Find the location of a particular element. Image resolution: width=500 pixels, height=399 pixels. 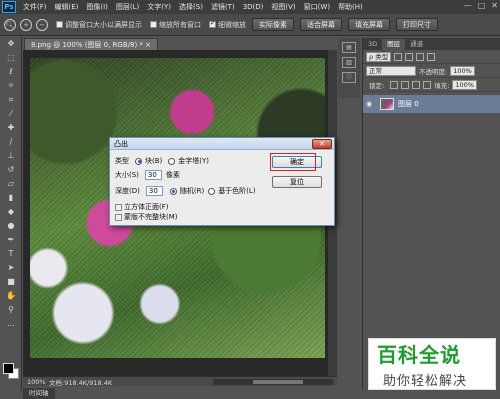

menu-edit: 编辑(E) is located at coordinates (67, 7).